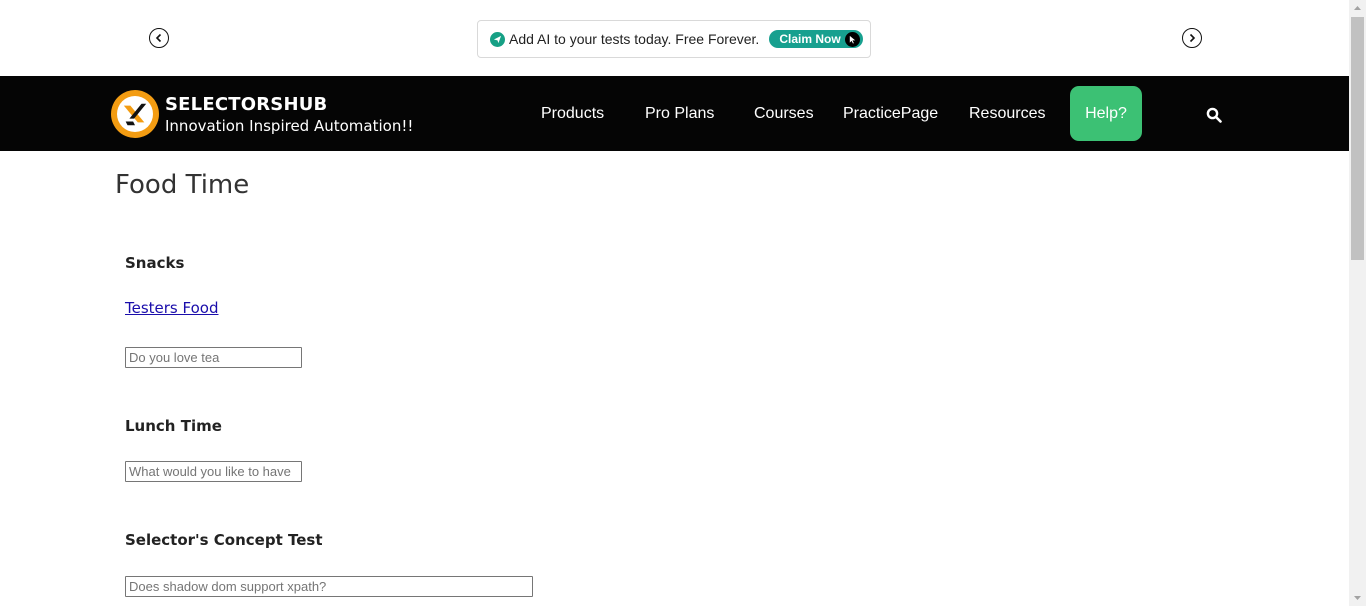 This screenshot has width=1366, height=606. I want to click on page-title: Food Time, so click(182, 185).